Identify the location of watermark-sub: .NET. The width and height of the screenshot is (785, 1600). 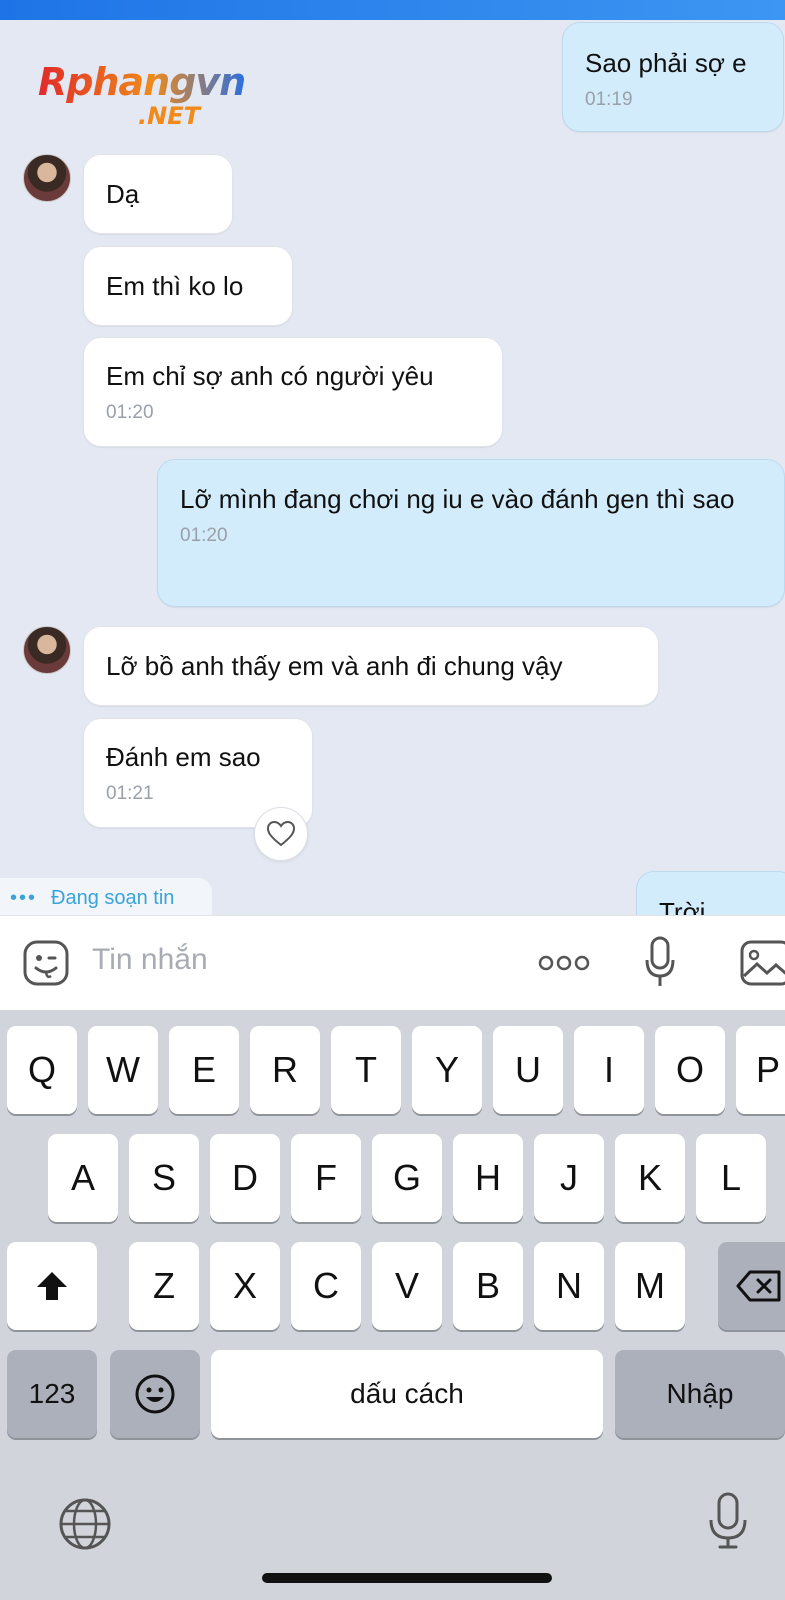
(169, 116).